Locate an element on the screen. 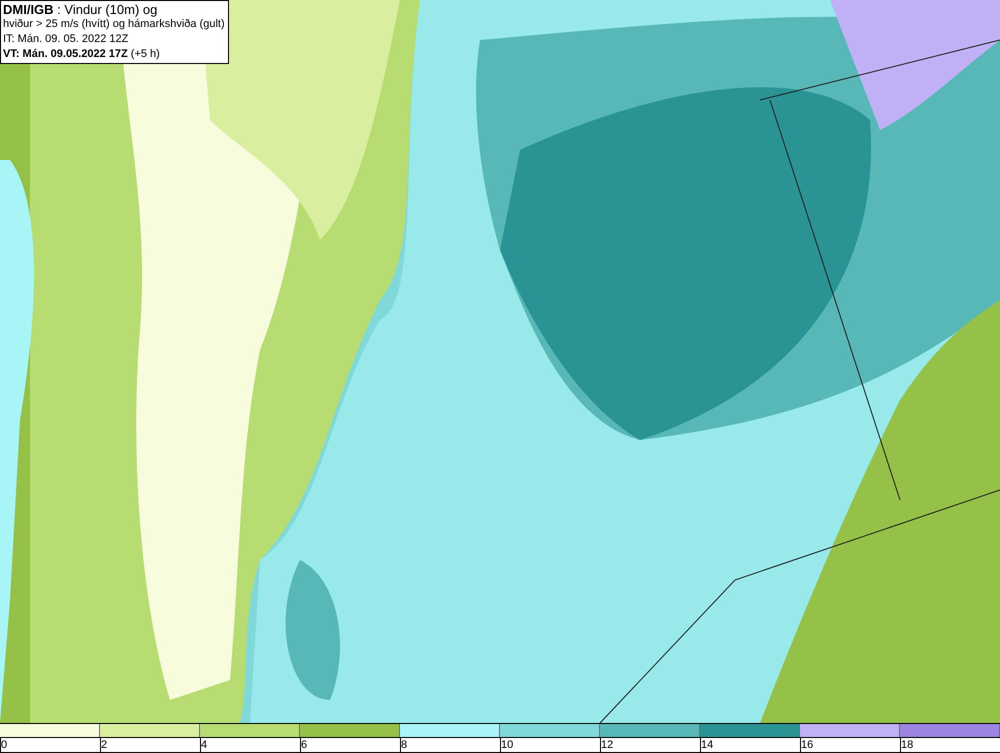  info-text: hviður > 25 m/s (hvítt) og hámarkshviða (gult) is located at coordinates (114, 24).